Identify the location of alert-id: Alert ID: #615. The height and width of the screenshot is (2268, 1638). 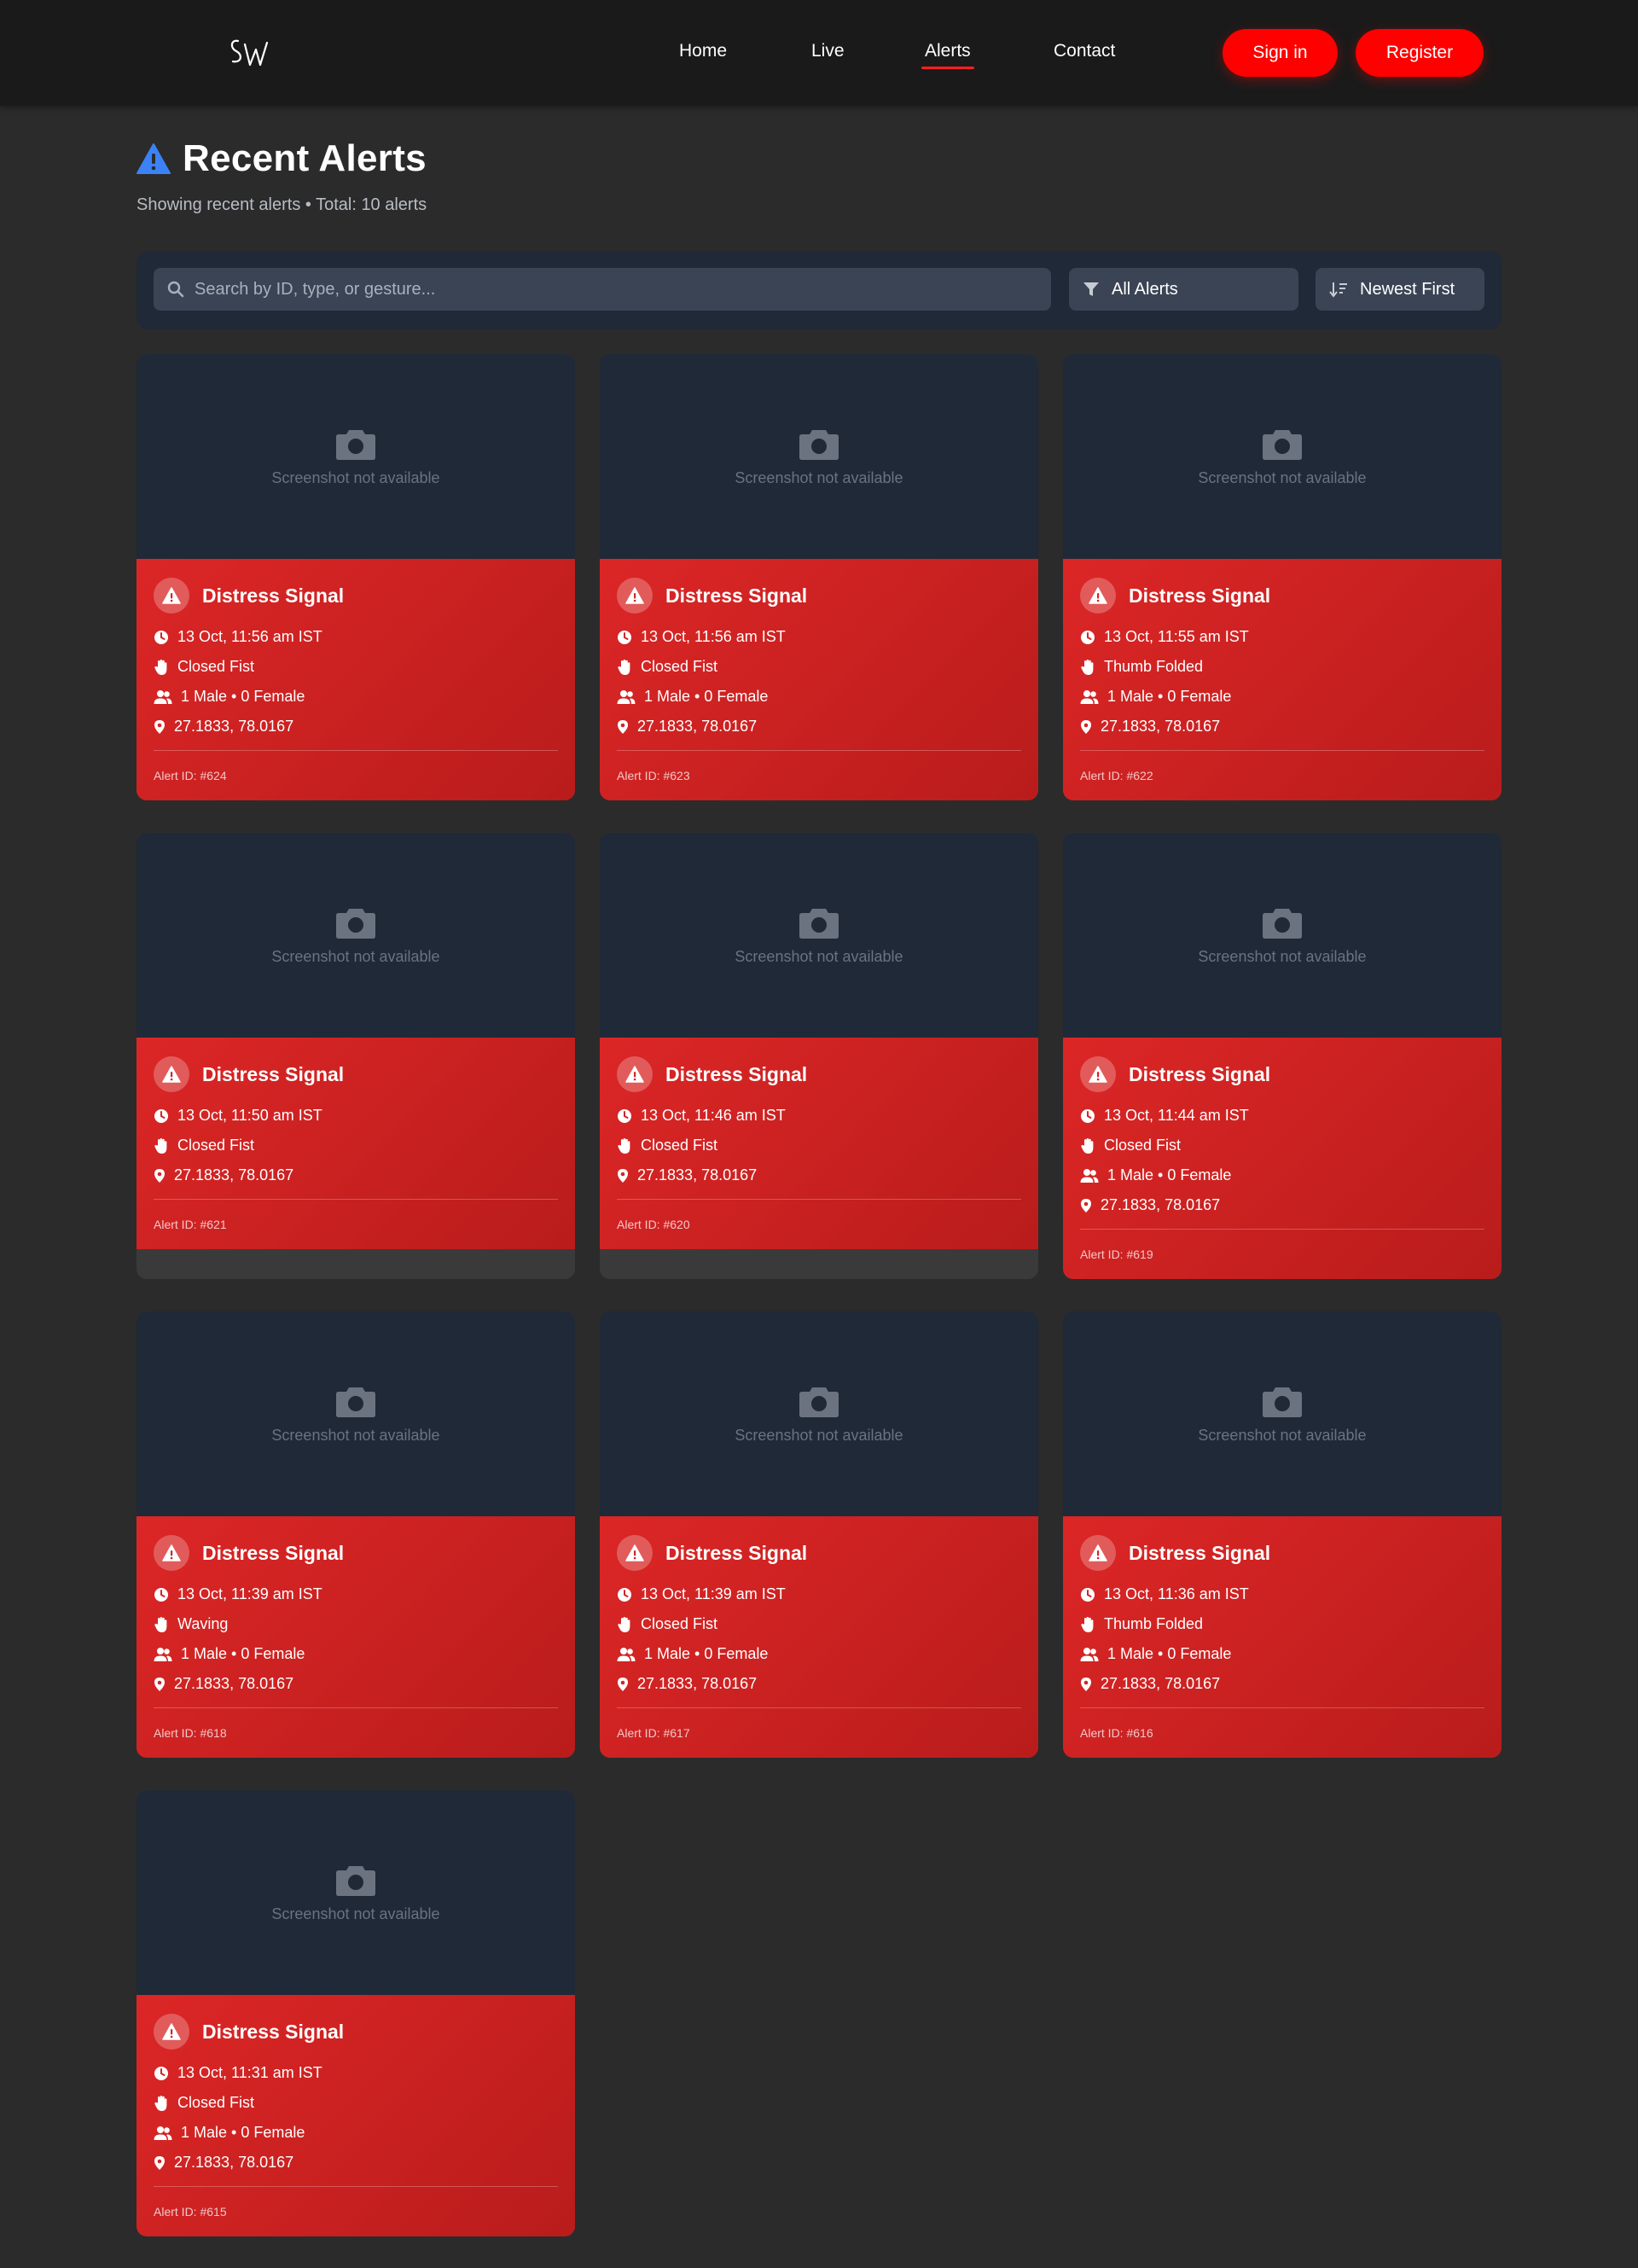
(190, 2212).